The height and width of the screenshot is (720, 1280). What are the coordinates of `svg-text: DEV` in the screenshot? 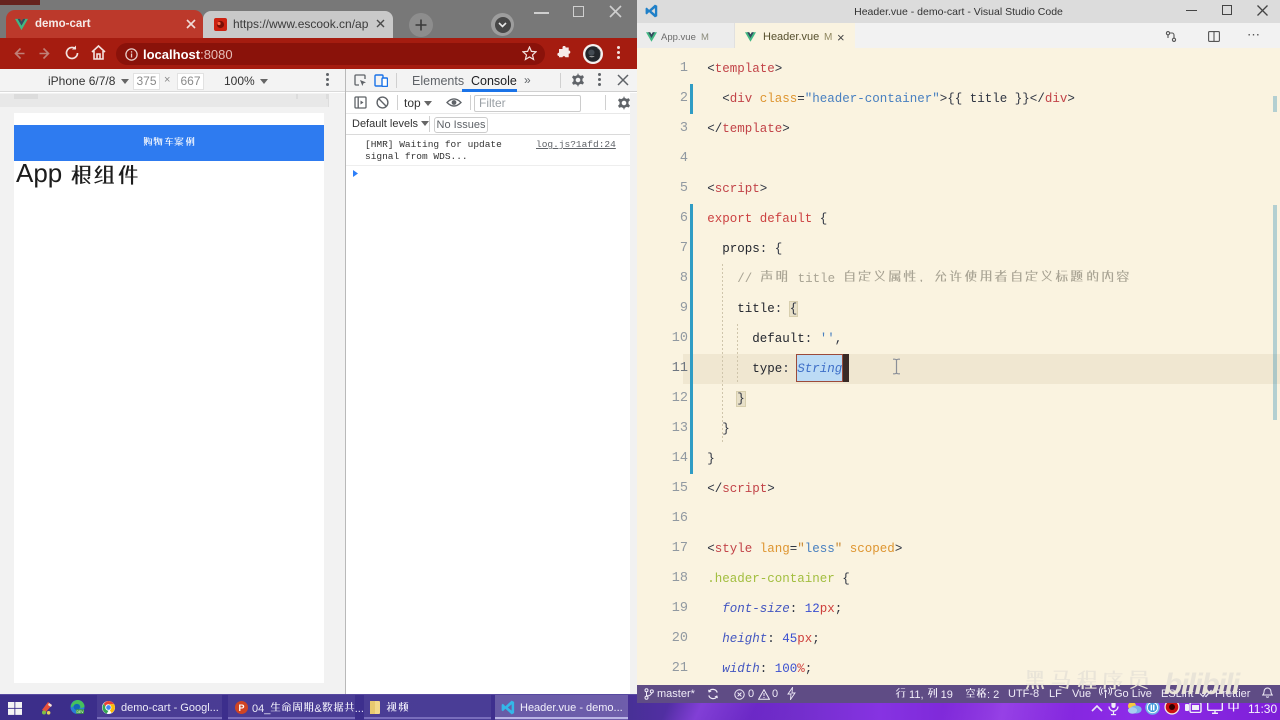 It's located at (81, 712).